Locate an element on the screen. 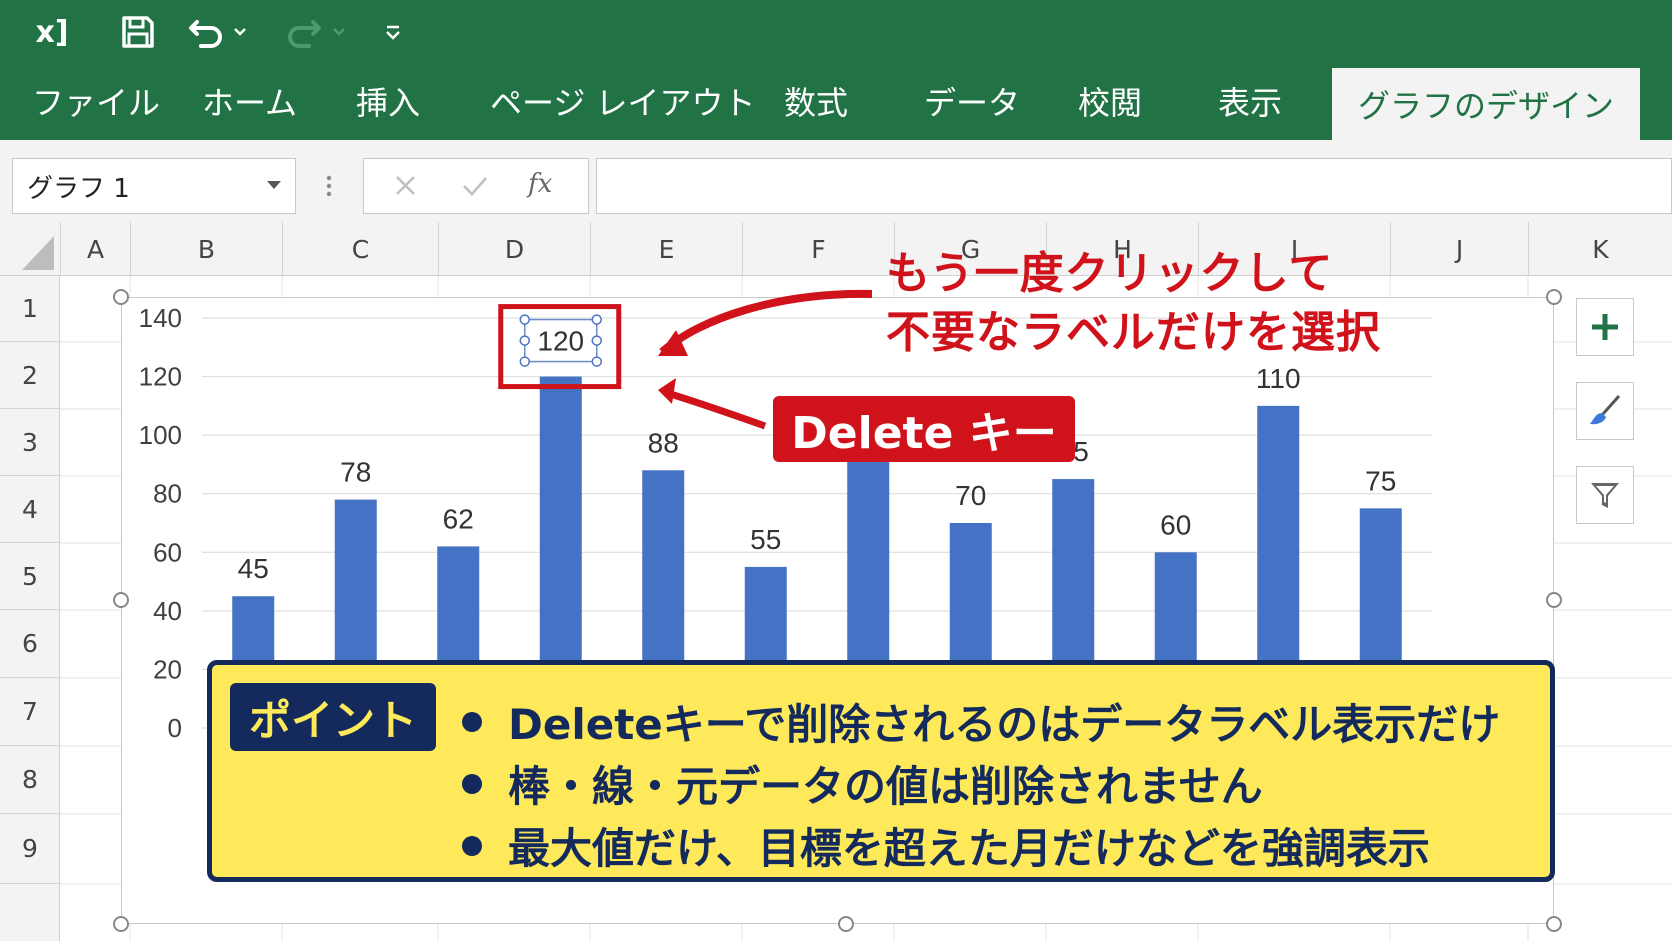 The image size is (1672, 941). delete-key-label: Delete キー is located at coordinates (924, 429).